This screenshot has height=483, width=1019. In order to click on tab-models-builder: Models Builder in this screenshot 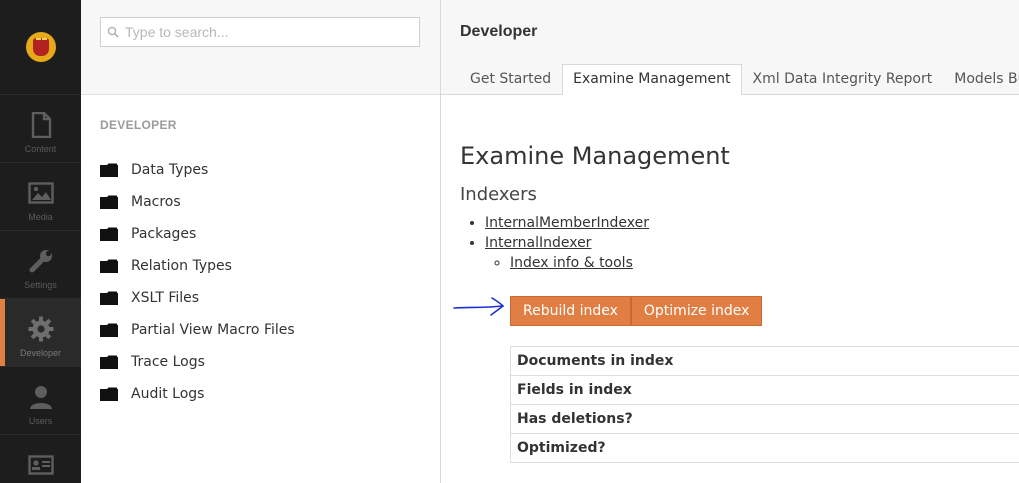, I will do `click(981, 79)`.